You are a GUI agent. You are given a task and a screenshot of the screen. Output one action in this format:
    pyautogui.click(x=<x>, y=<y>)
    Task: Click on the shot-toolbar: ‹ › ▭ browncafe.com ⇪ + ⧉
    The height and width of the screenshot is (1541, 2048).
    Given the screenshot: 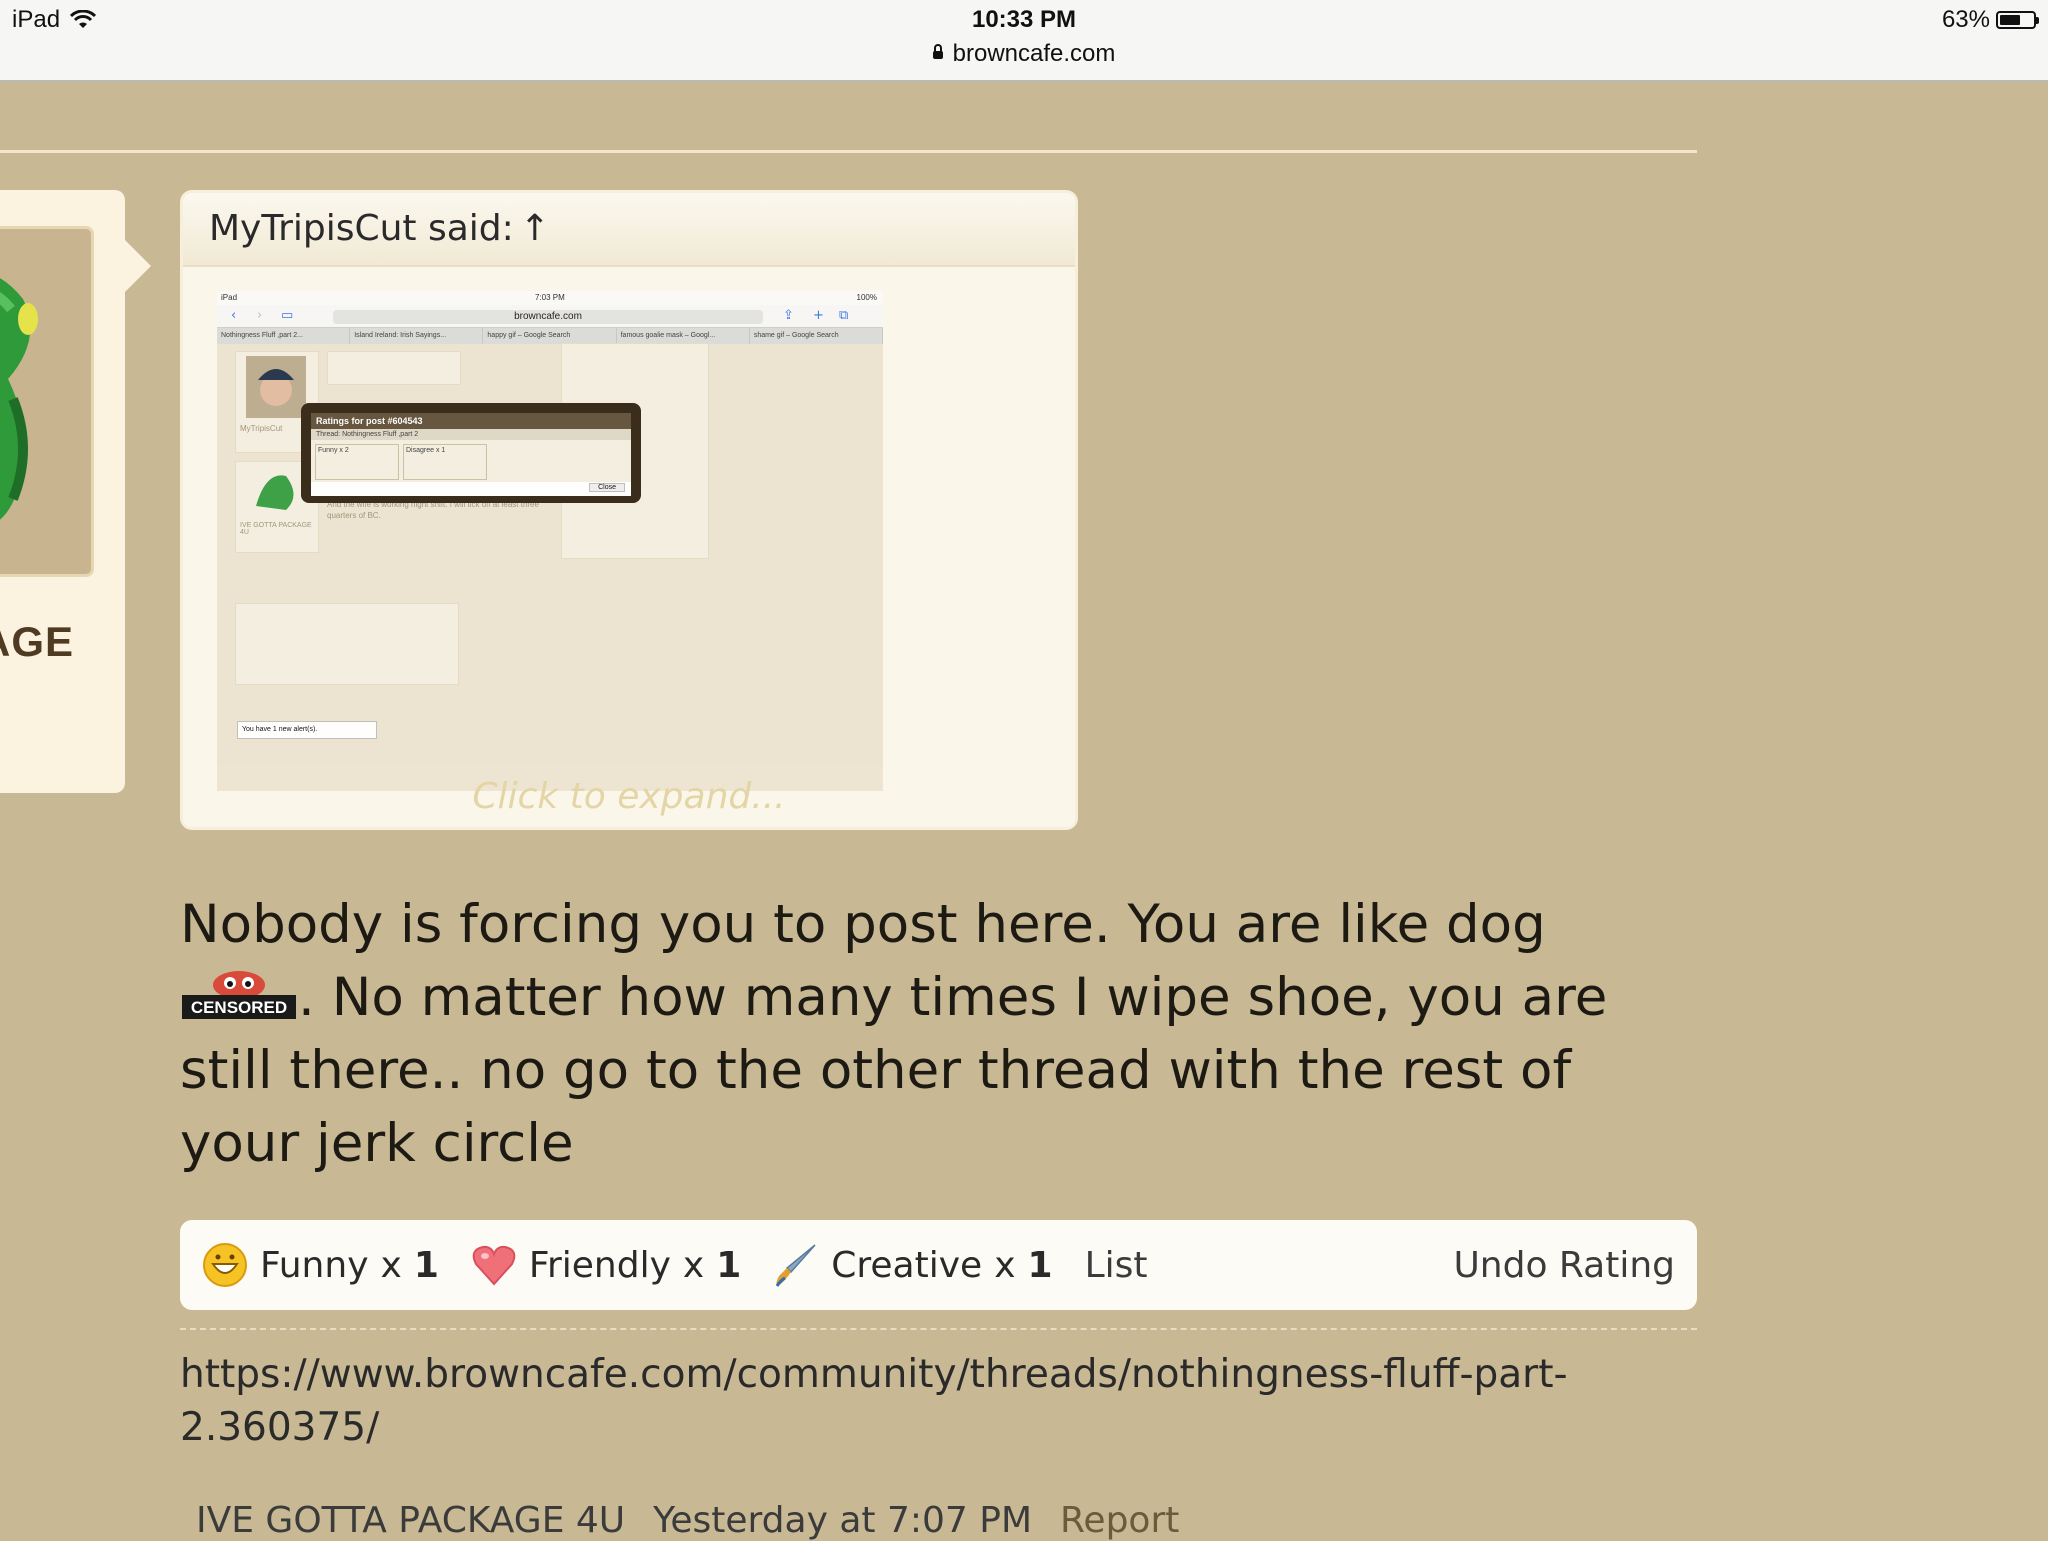 What is the action you would take?
    pyautogui.click(x=550, y=316)
    